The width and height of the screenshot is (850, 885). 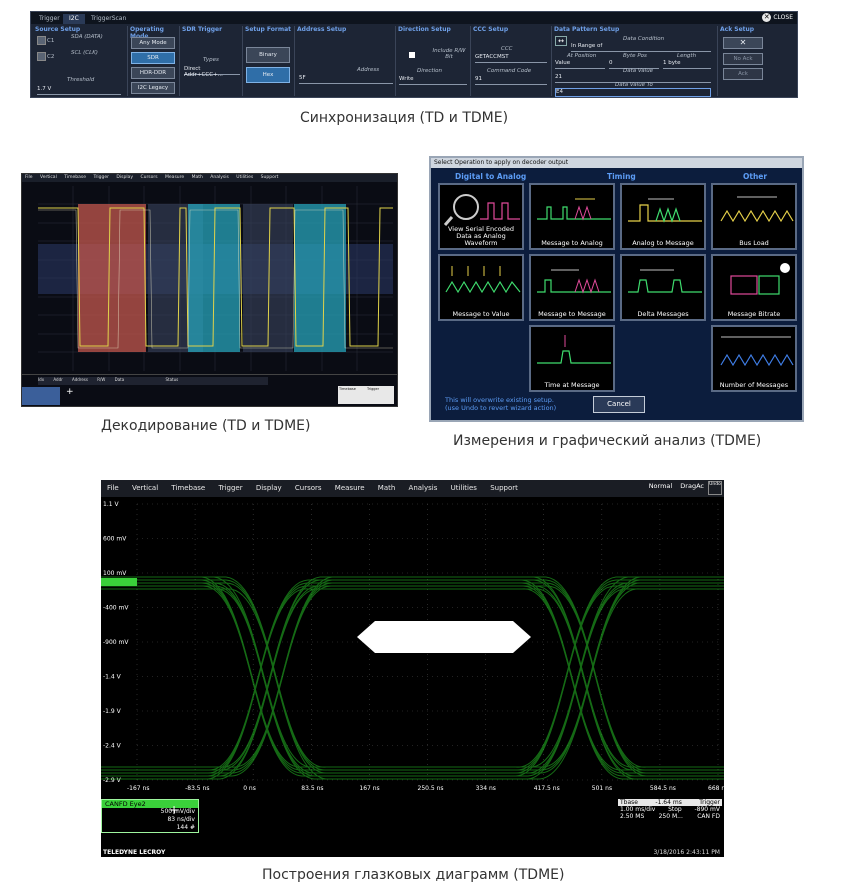 What do you see at coordinates (486, 788) in the screenshot?
I see `x-tick-label: 334 ns` at bounding box center [486, 788].